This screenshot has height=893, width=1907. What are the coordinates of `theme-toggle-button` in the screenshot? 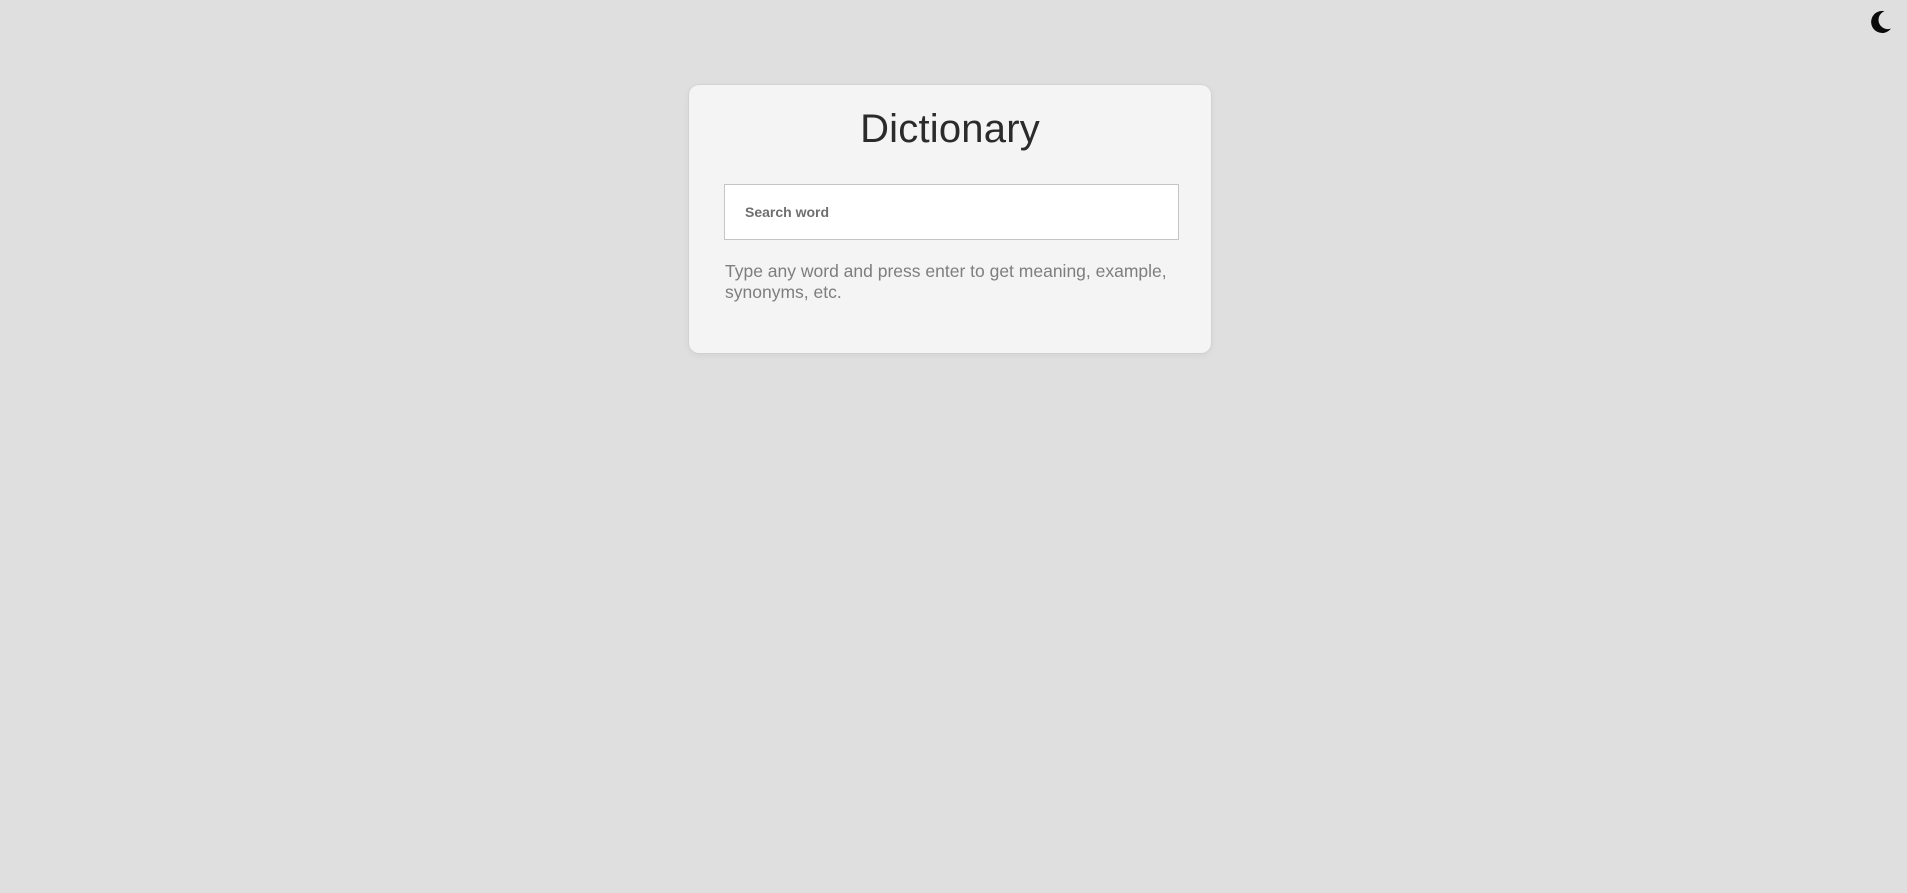 It's located at (1880, 24).